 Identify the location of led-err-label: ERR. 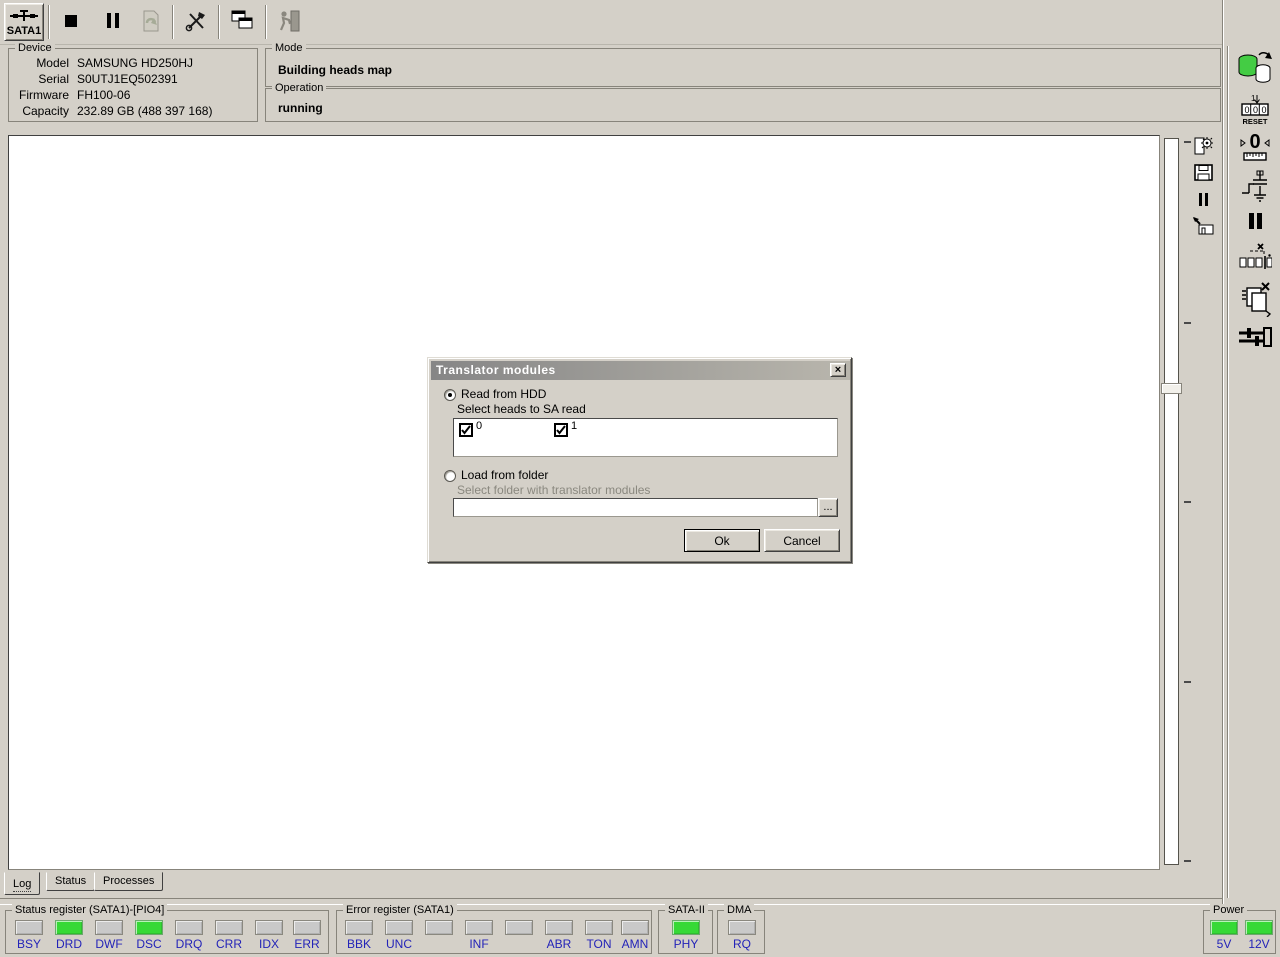
(307, 944).